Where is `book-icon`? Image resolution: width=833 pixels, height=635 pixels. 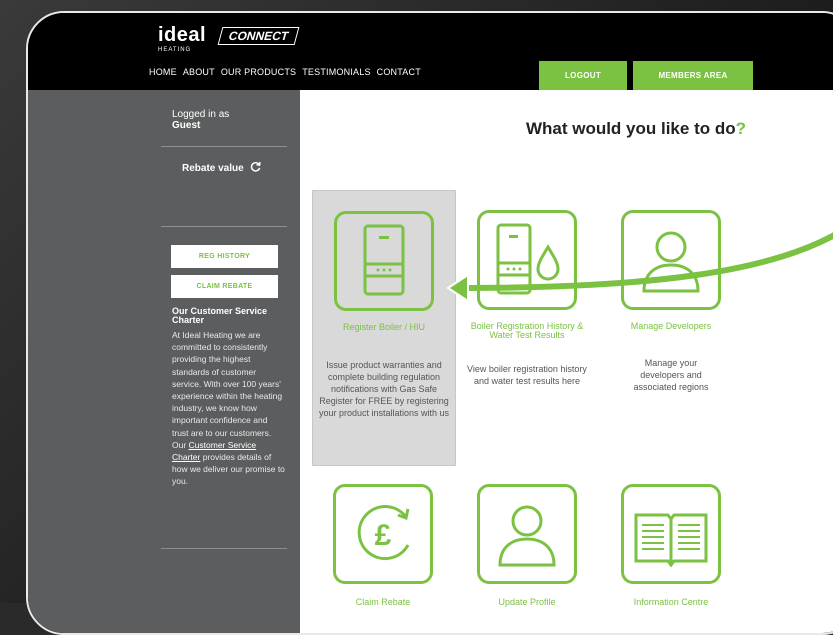
book-icon is located at coordinates (671, 534).